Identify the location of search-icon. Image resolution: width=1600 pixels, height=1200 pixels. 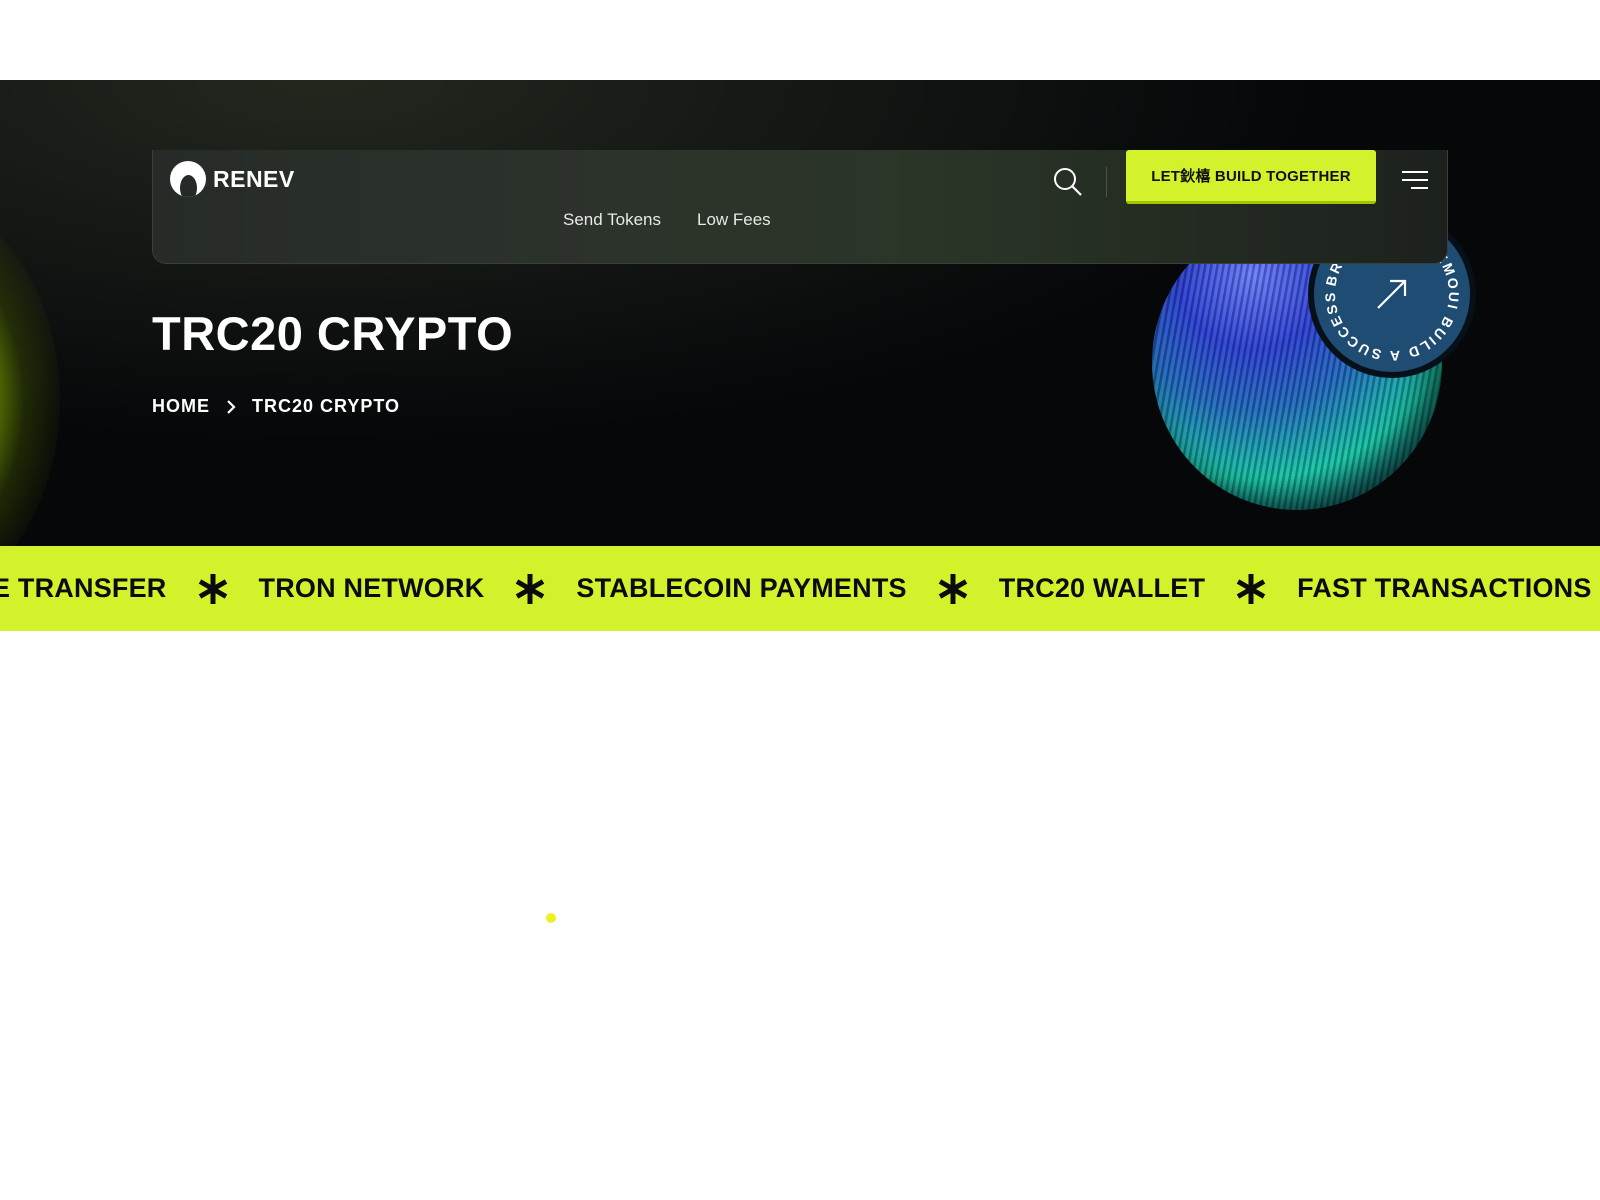
(1068, 182).